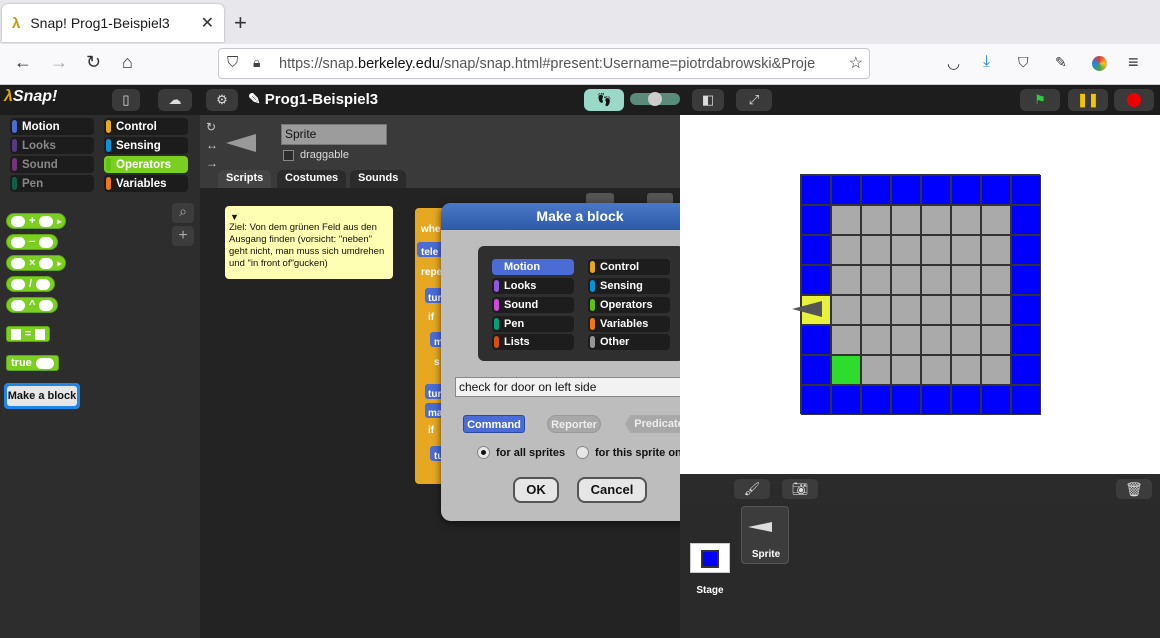  What do you see at coordinates (256, 62) in the screenshot?
I see `lock-icon: 🔒︎` at bounding box center [256, 62].